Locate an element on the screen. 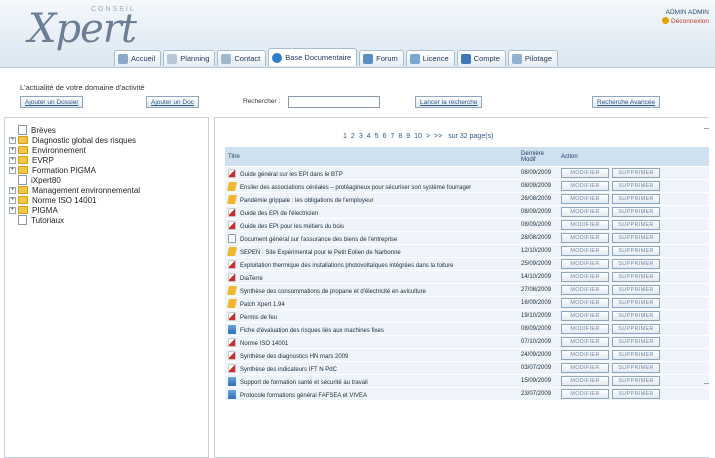 The width and height of the screenshot is (715, 458). page-link: 2 is located at coordinates (353, 136).